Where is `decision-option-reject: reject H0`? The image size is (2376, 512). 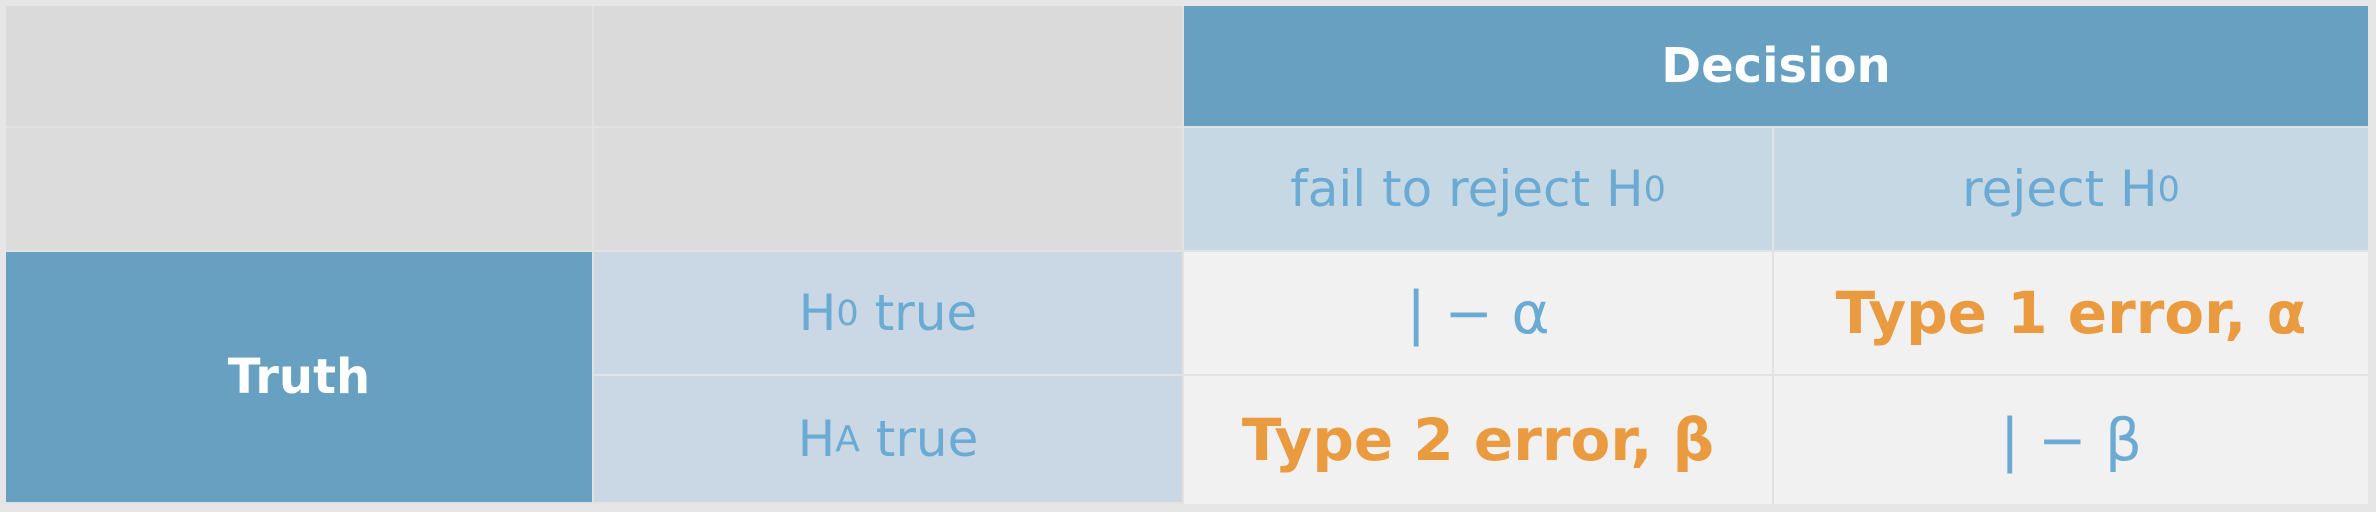 decision-option-reject: reject H0 is located at coordinates (2071, 190).